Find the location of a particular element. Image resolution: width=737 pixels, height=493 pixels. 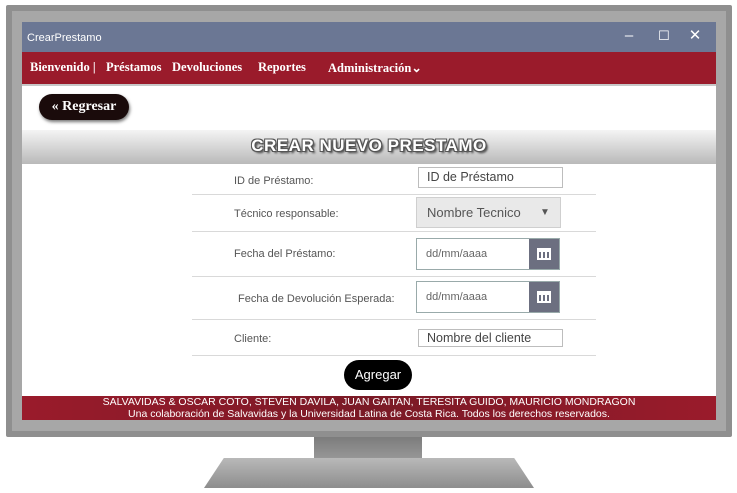

fecha-devolucion-input: dd/mm/aaaa is located at coordinates (488, 297).